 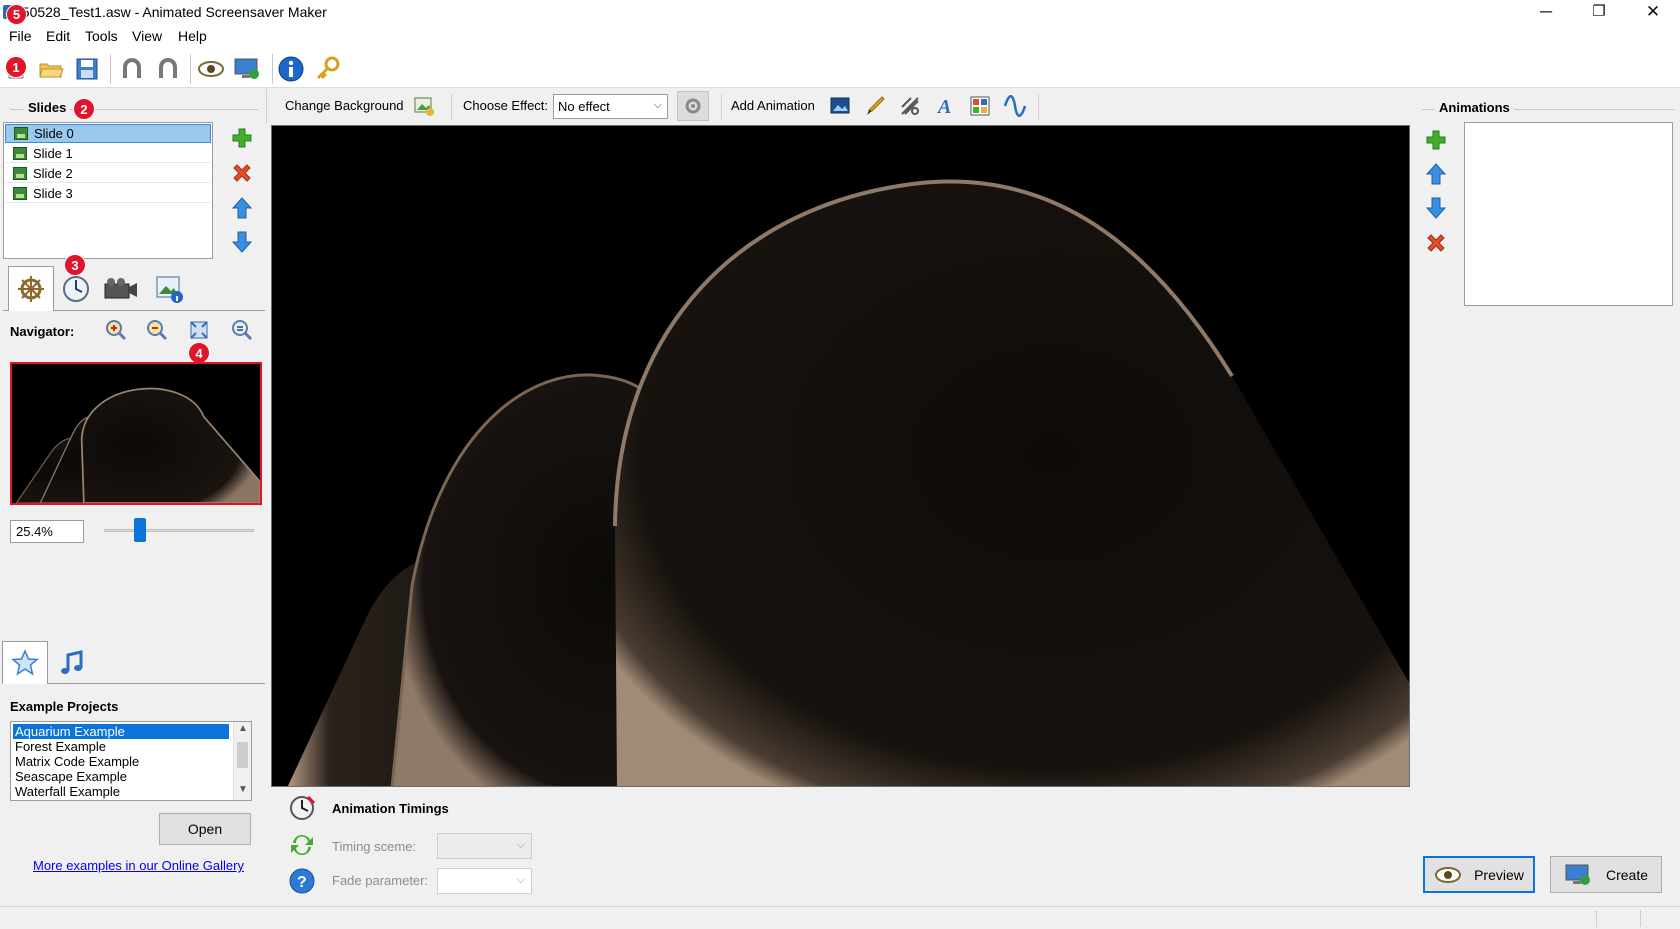 What do you see at coordinates (121, 776) in the screenshot?
I see `example-item: Seascape Example` at bounding box center [121, 776].